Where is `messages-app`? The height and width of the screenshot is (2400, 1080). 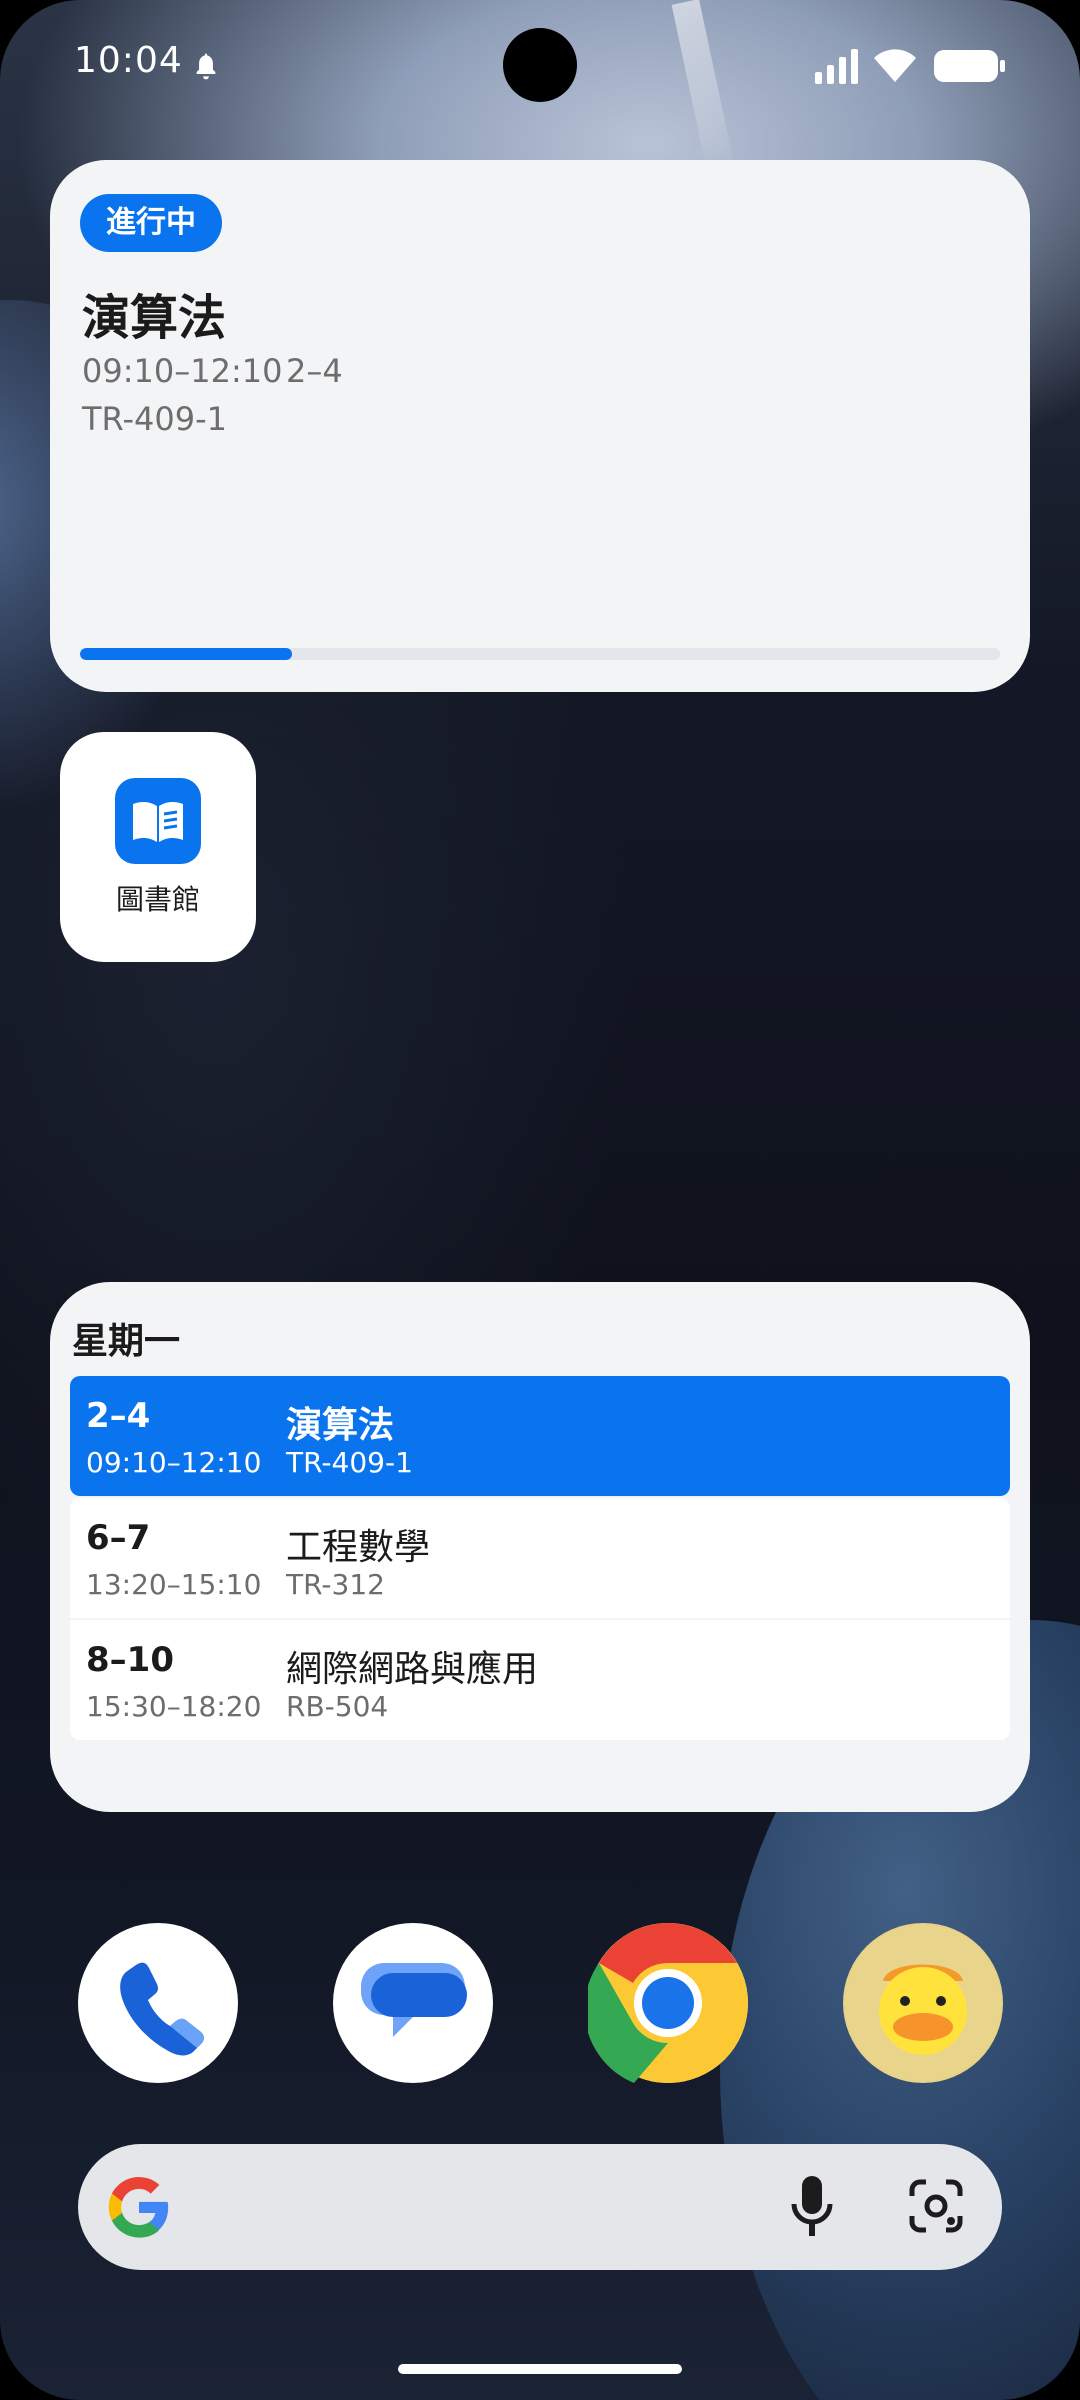 messages-app is located at coordinates (413, 2003).